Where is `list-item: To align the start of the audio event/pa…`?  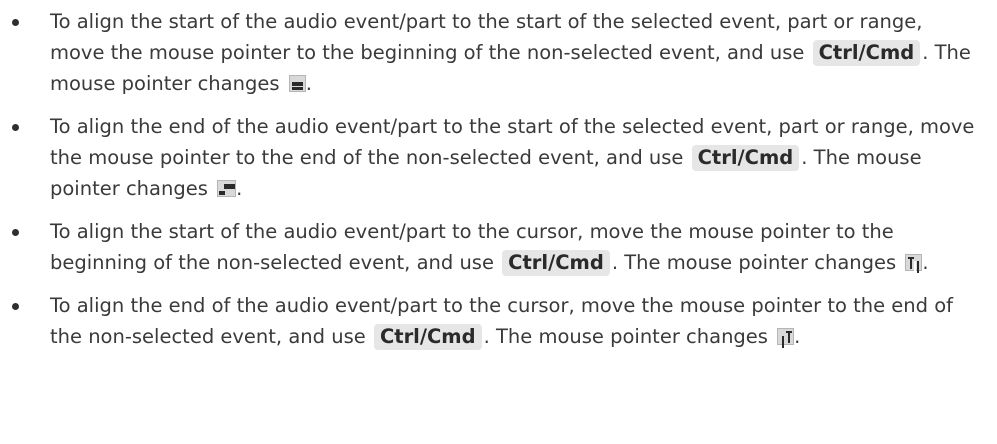 list-item: To align the start of the audio event/pa… is located at coordinates (498, 247).